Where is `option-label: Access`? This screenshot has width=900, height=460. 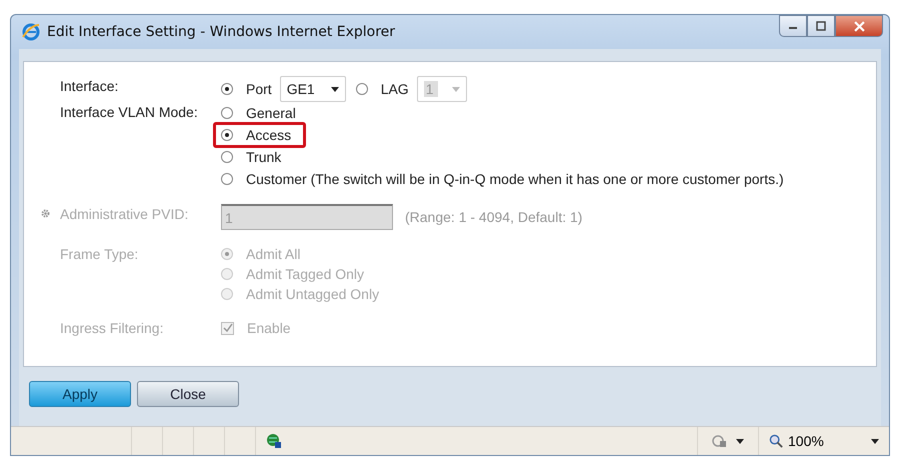
option-label: Access is located at coordinates (269, 135).